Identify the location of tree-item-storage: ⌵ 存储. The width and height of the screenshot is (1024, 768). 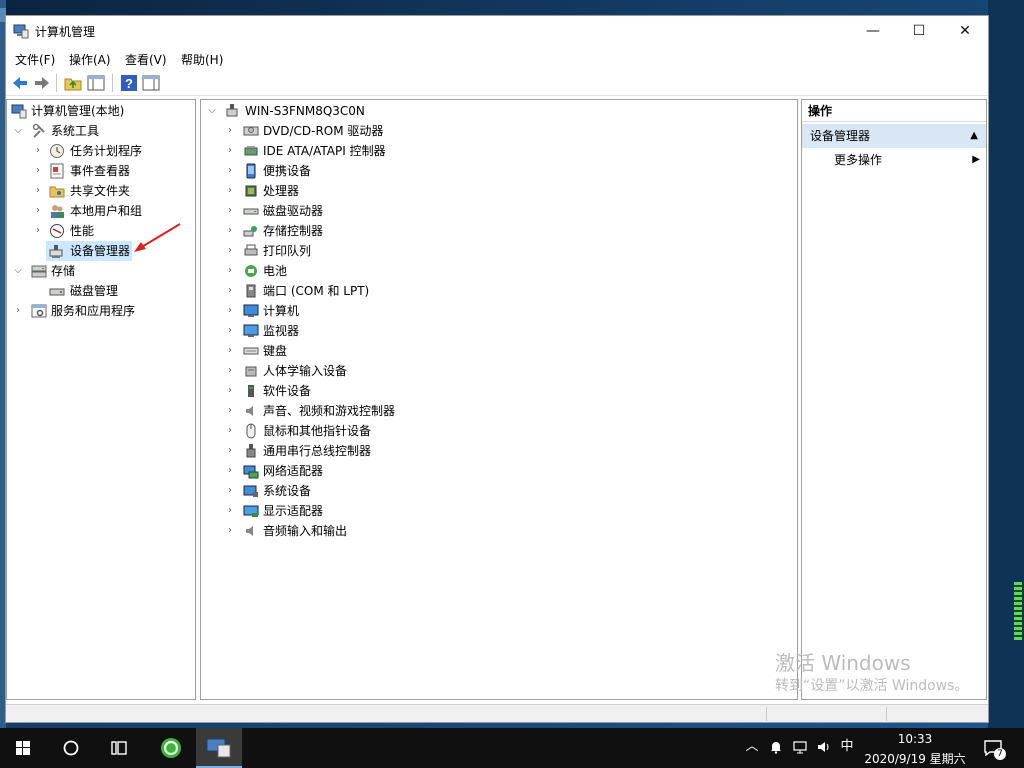
(101, 271).